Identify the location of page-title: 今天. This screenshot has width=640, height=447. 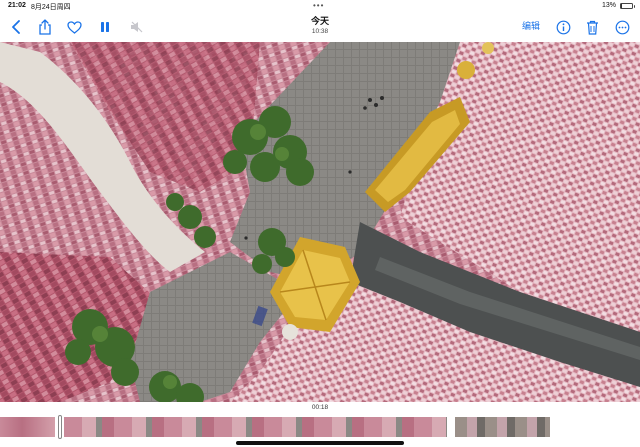
(319, 21).